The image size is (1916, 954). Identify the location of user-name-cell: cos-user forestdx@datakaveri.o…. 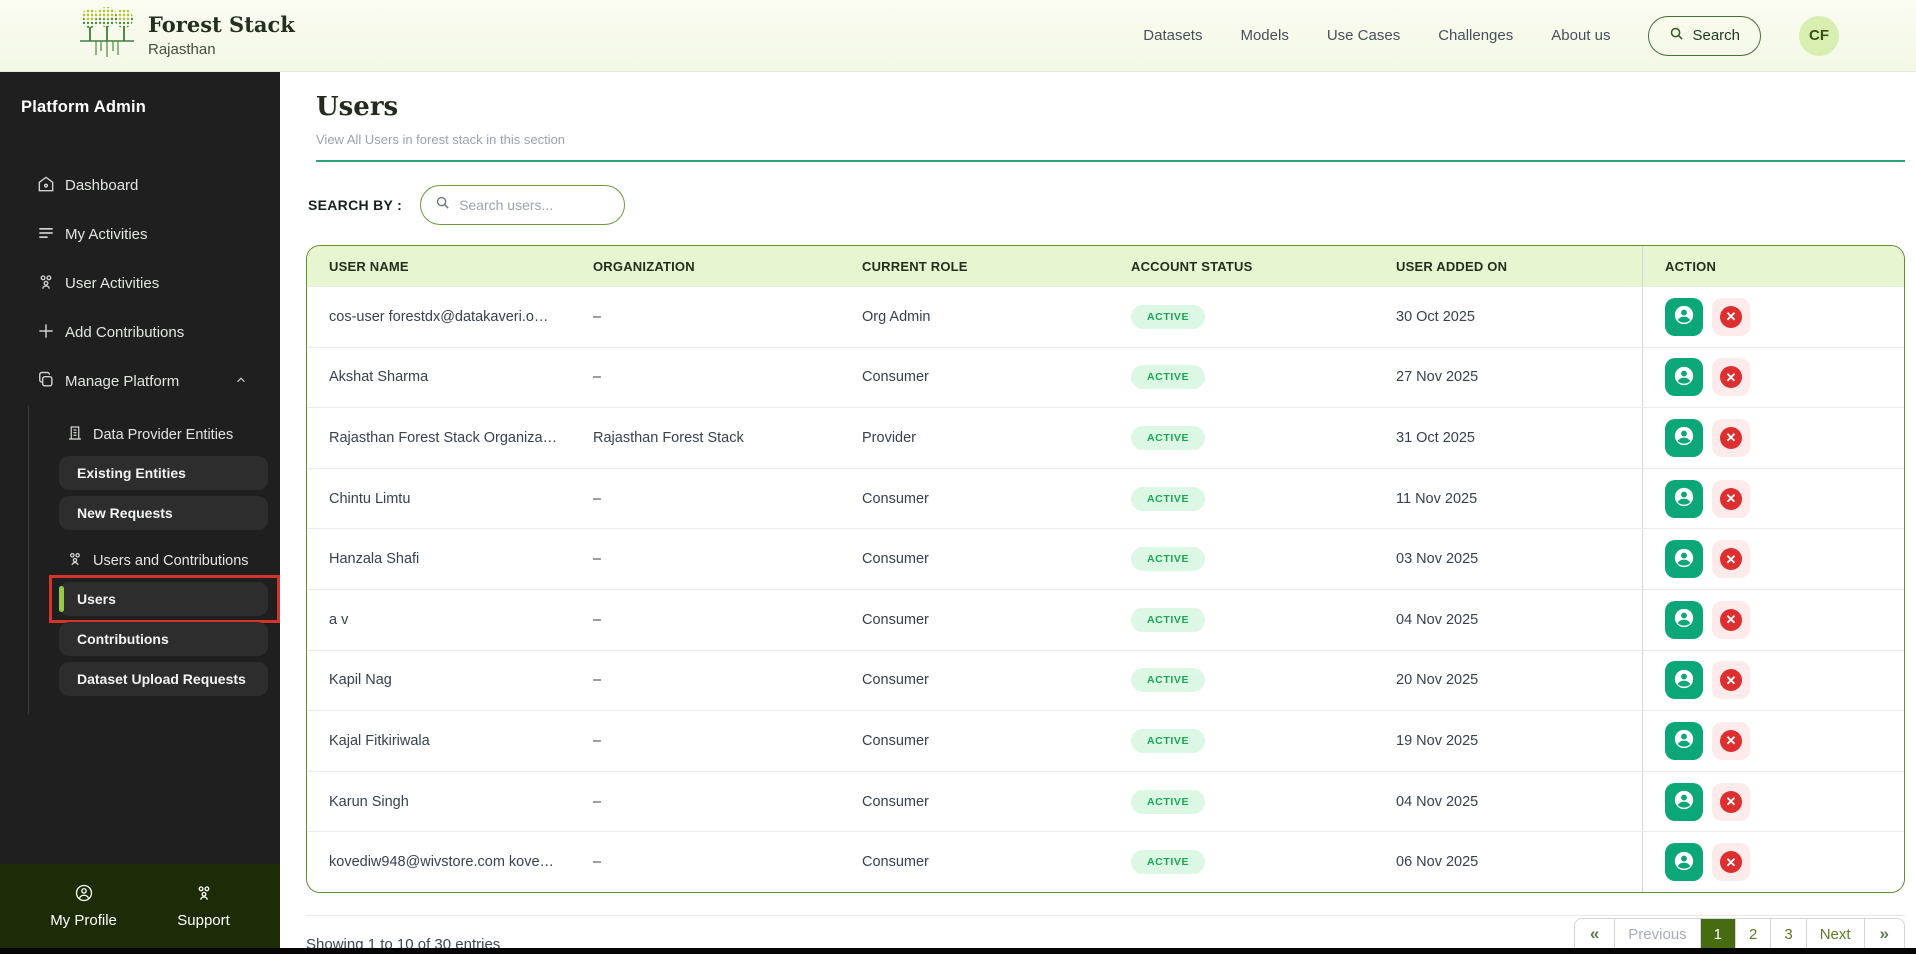
(439, 316).